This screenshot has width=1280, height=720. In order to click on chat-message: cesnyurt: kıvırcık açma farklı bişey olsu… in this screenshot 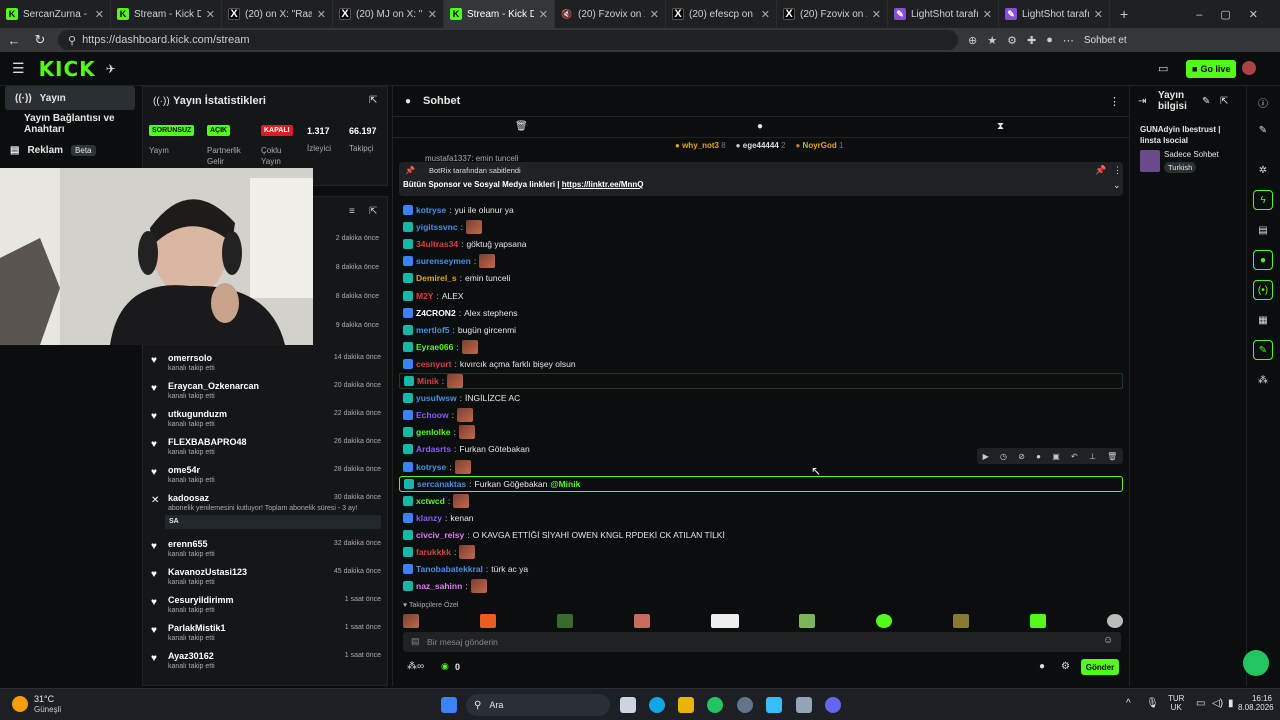, I will do `click(489, 364)`.